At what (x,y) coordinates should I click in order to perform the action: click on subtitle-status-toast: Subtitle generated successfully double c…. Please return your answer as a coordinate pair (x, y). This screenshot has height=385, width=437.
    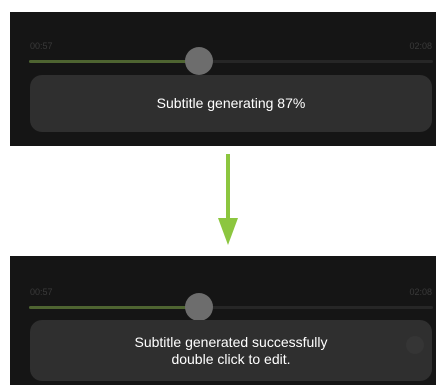
    Looking at the image, I should click on (231, 350).